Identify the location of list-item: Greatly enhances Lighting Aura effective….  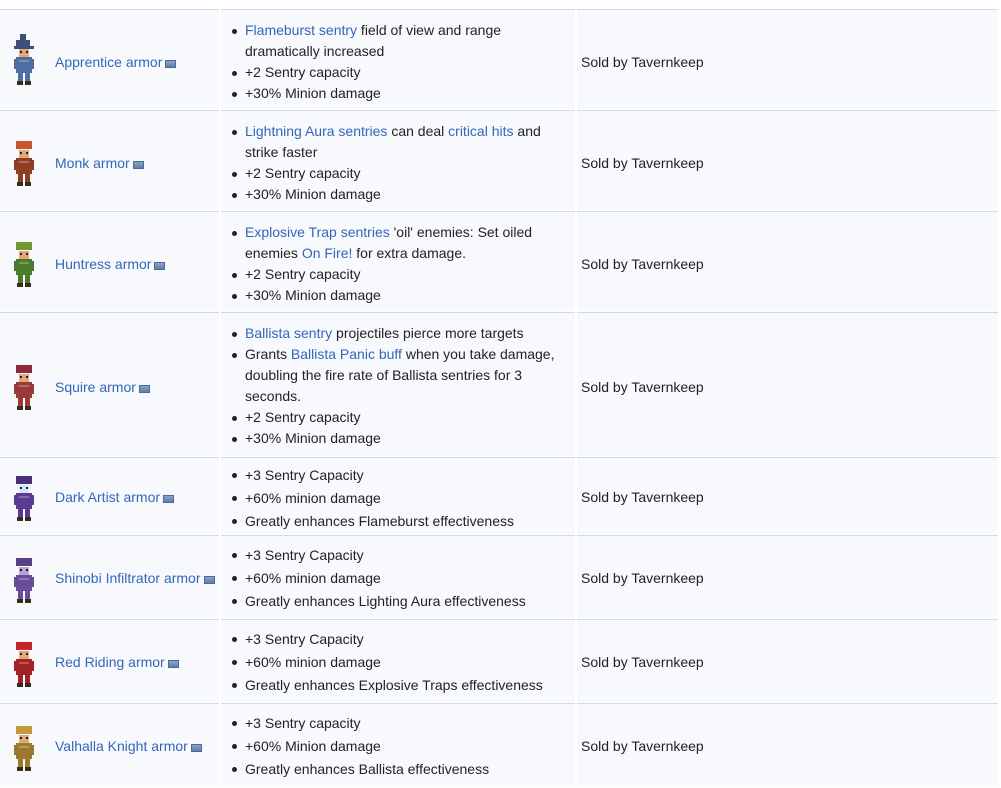
(399, 601).